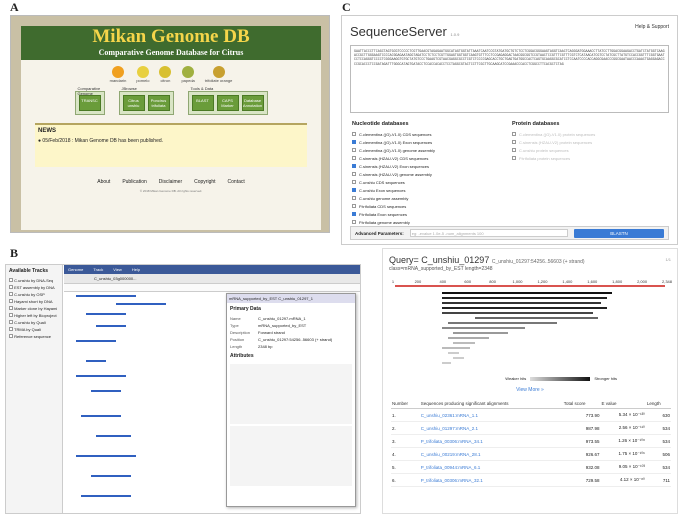 This screenshot has height=518, width=685. Describe the element at coordinates (530, 390) in the screenshot. I see `view-more-link: View More »` at that location.